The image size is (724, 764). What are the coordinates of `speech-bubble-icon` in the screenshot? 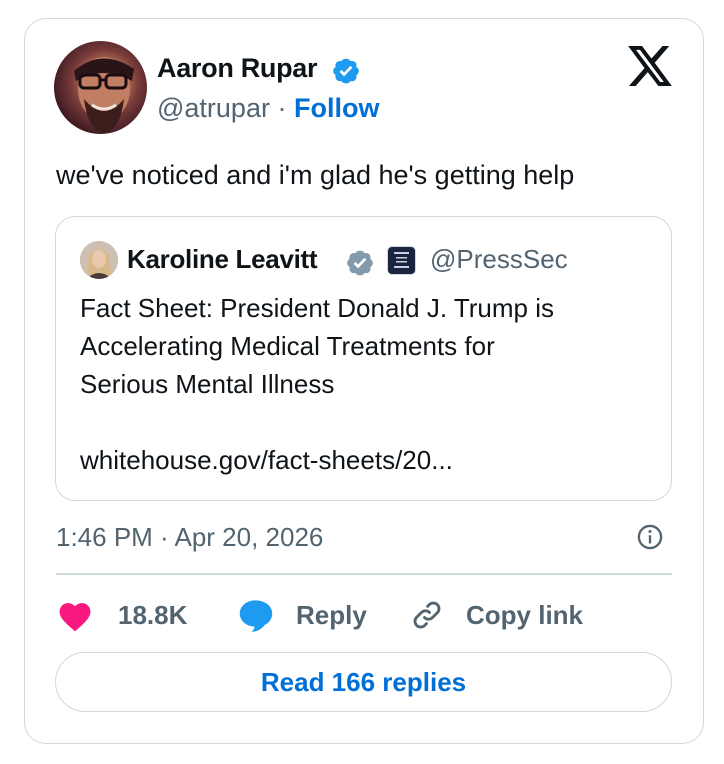 It's located at (256, 616).